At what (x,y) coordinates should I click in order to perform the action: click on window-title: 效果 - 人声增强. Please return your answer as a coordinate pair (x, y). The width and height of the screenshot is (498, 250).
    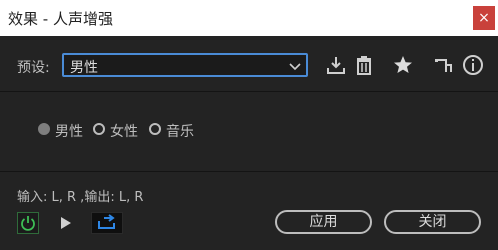
    Looking at the image, I should click on (60, 19).